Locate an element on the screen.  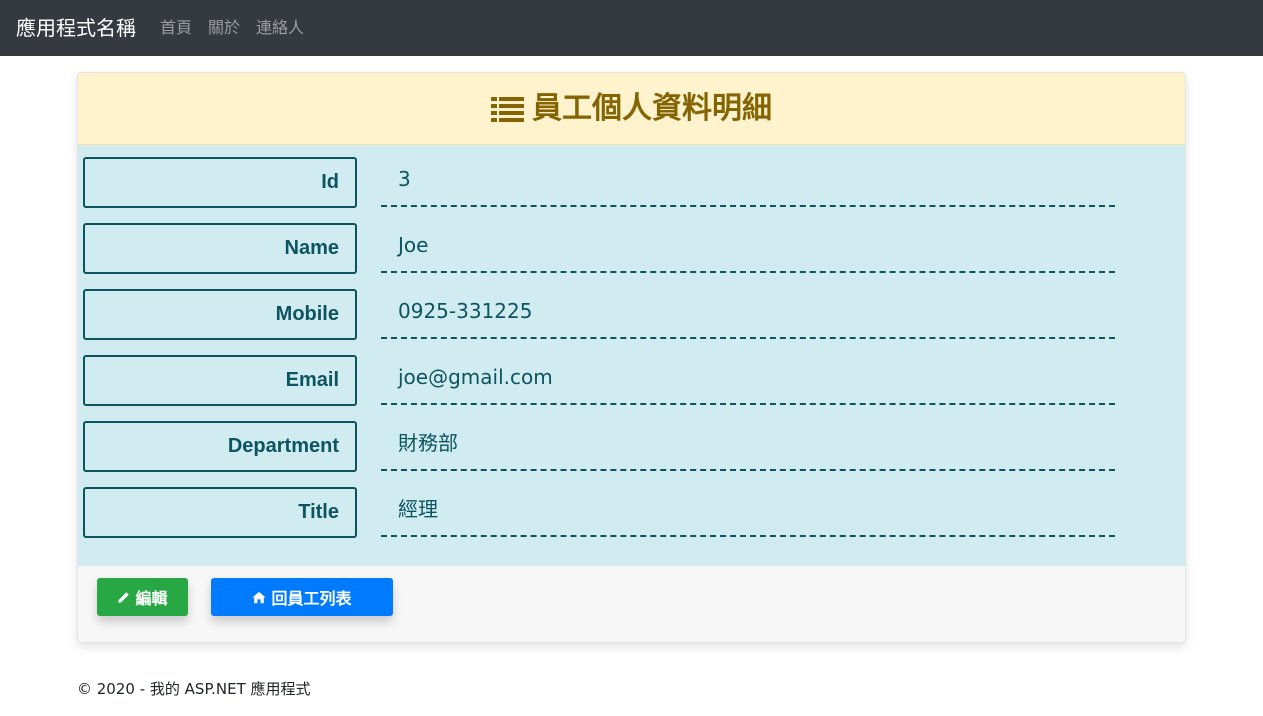
page-title: 員工個人資料明細 is located at coordinates (652, 108).